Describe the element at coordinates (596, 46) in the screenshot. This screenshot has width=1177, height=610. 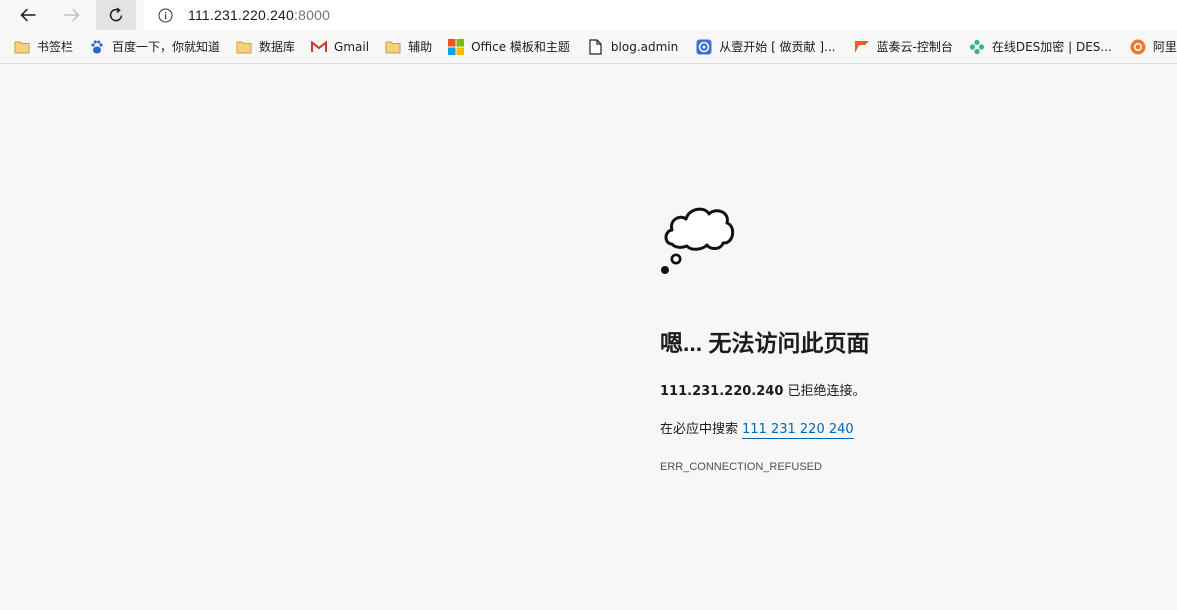
I see `page-icon` at that location.